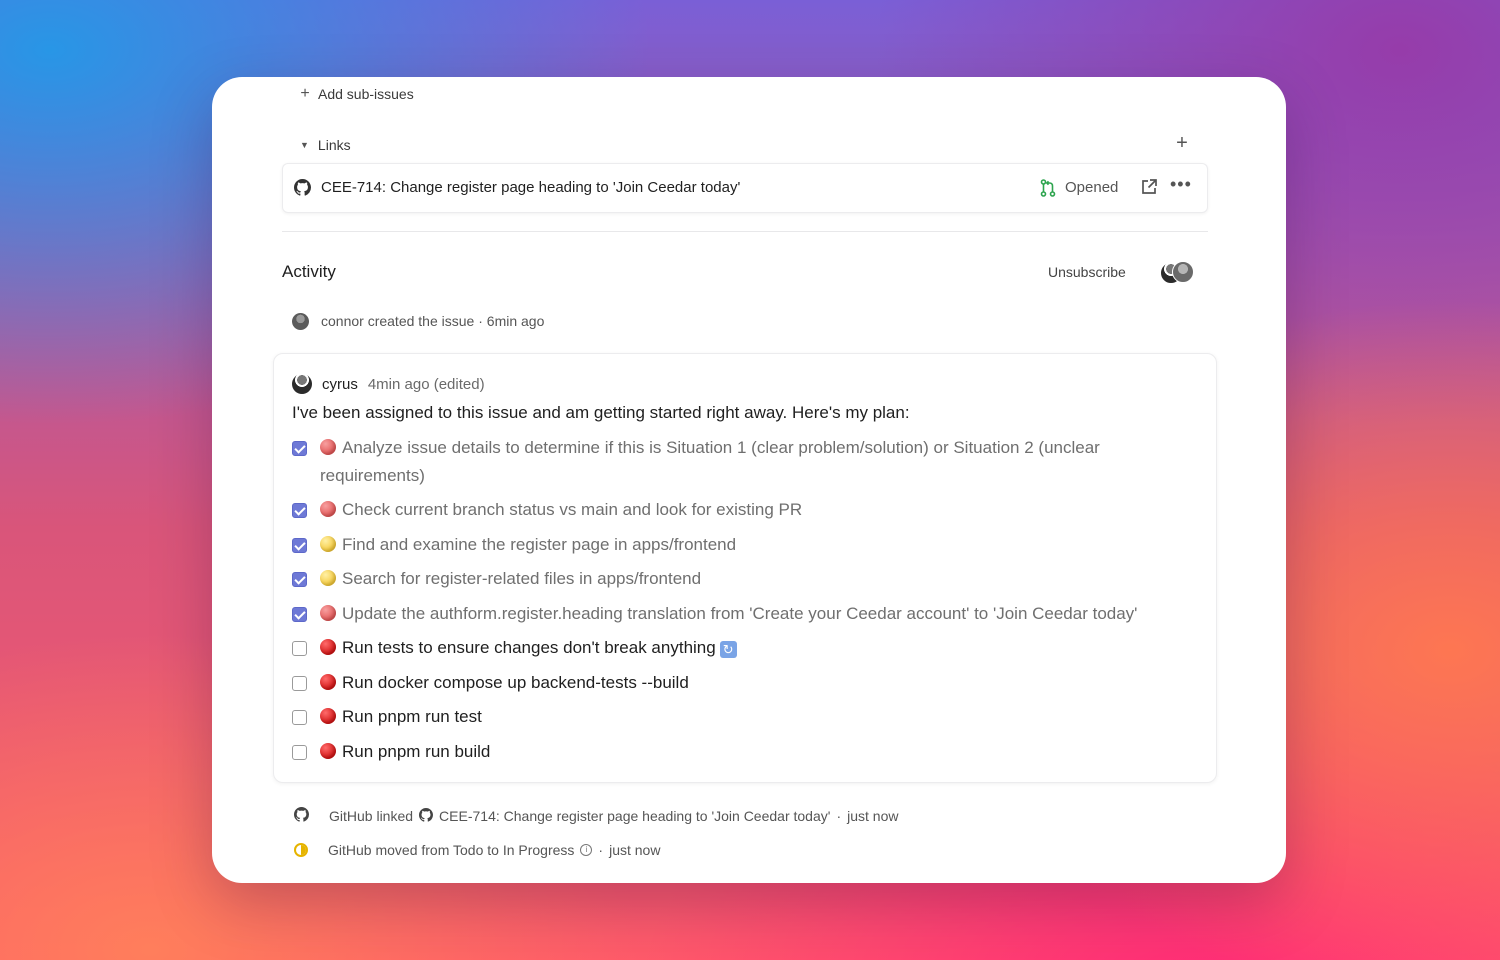 The image size is (1500, 960). Describe the element at coordinates (304, 145) in the screenshot. I see `triangle-down-icon: ▼` at that location.